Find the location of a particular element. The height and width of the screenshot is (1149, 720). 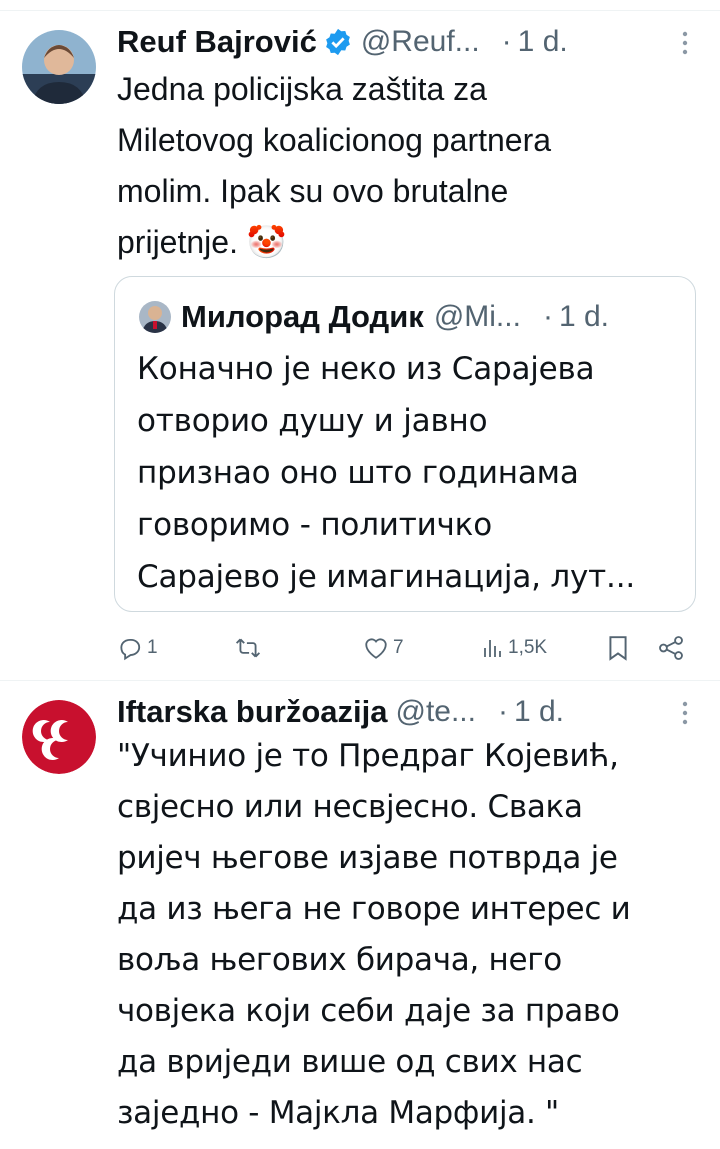

tweet-header: Reuf Bajrović @Reuf... · 1 d. is located at coordinates (403, 42).